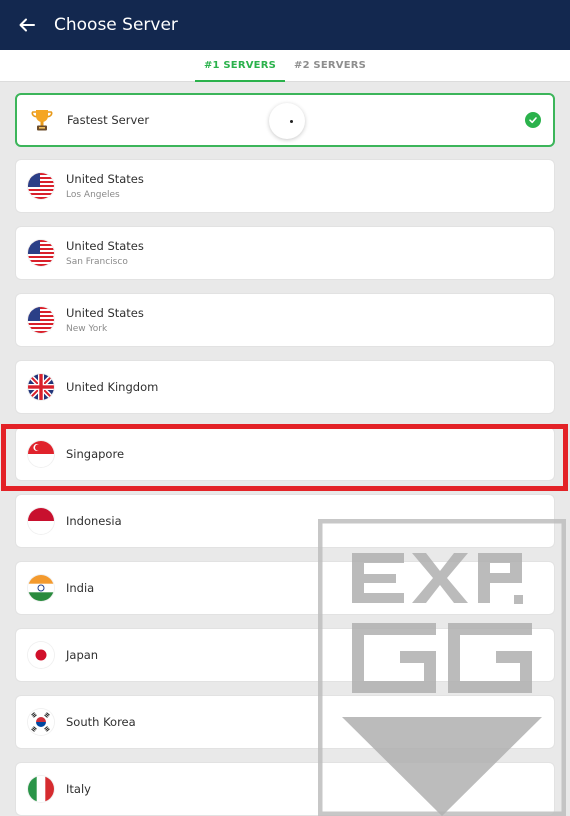  I want to click on server-text: United States San Francisco, so click(105, 253).